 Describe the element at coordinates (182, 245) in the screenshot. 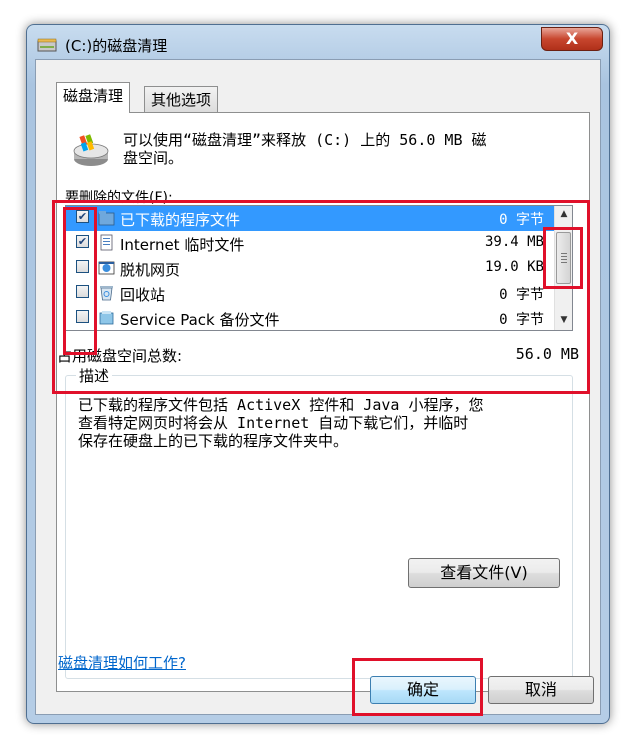

I see `file-name: Internet 临时文件` at that location.